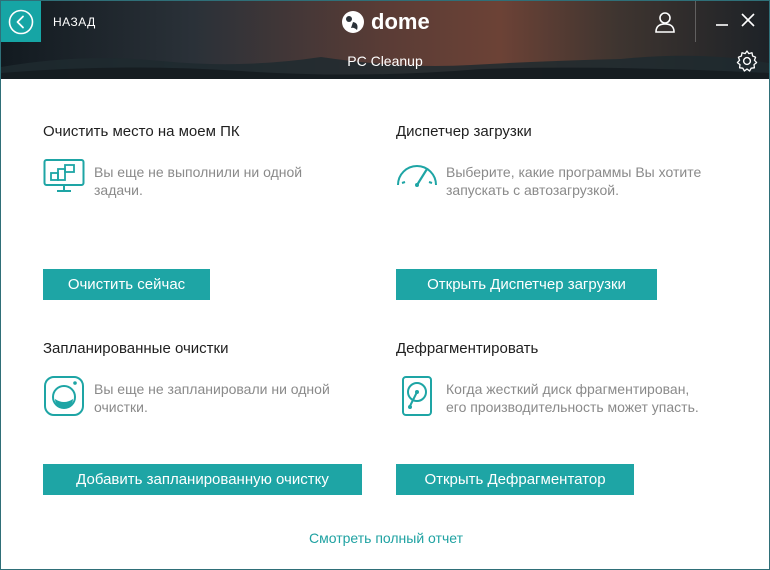 The width and height of the screenshot is (770, 570). Describe the element at coordinates (695, 21) in the screenshot. I see `header-divider` at that location.